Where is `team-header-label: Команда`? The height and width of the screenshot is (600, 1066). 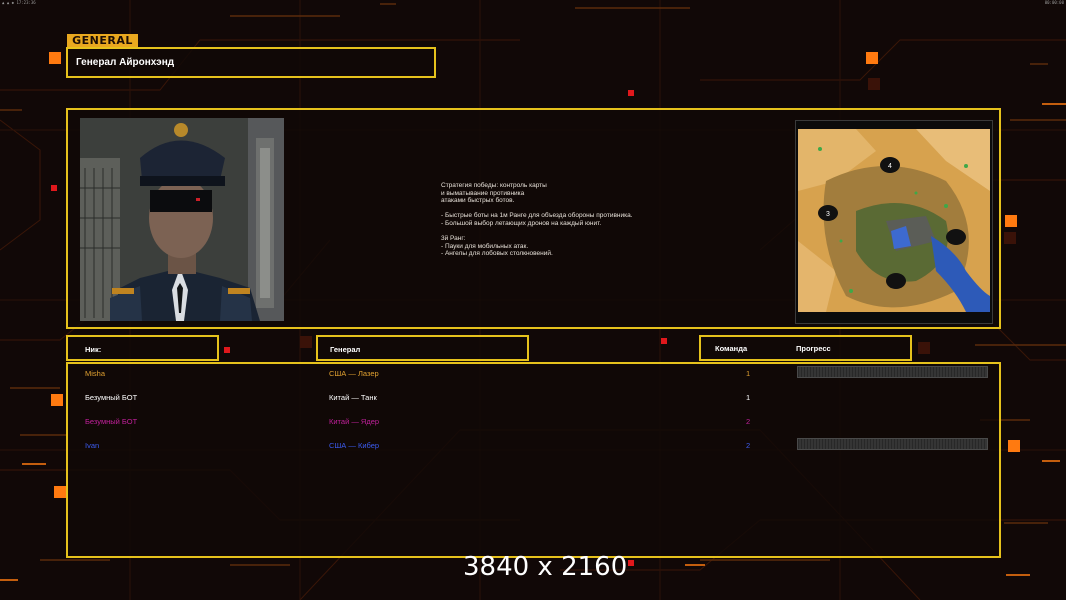
team-header-label: Команда is located at coordinates (731, 348).